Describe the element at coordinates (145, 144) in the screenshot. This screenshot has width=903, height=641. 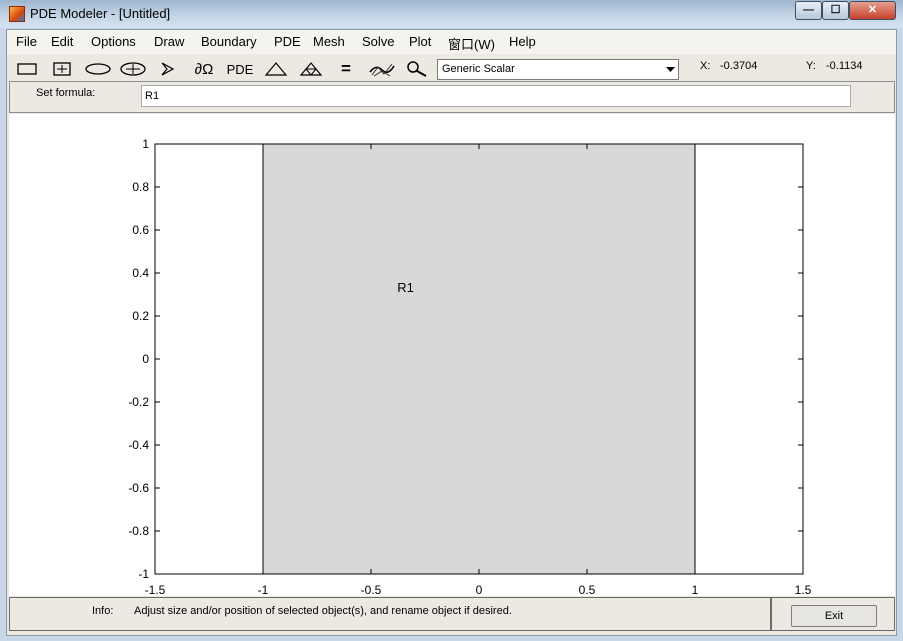
I see `y-tick-label: 1` at that location.